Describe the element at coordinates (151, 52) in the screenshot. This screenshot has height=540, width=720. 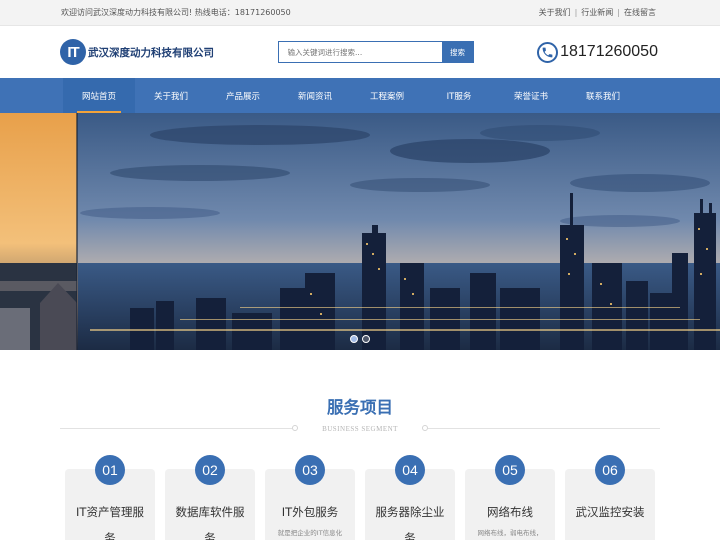
I see `company-name: 武汉深度动力科技有限公司` at that location.